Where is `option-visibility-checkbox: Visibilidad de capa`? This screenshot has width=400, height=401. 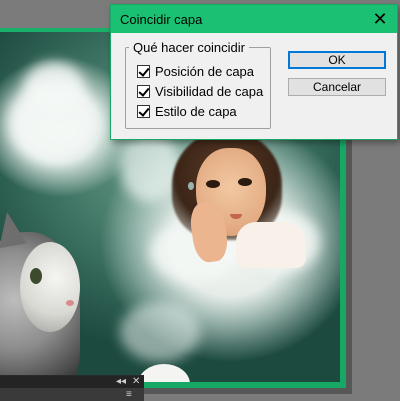
option-visibility-checkbox: Visibilidad de capa is located at coordinates (200, 91).